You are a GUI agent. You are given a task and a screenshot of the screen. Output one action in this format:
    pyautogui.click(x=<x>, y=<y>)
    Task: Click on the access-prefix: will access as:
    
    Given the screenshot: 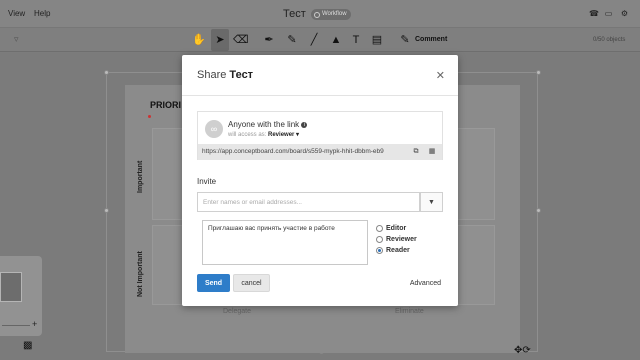 What is the action you would take?
    pyautogui.click(x=247, y=135)
    